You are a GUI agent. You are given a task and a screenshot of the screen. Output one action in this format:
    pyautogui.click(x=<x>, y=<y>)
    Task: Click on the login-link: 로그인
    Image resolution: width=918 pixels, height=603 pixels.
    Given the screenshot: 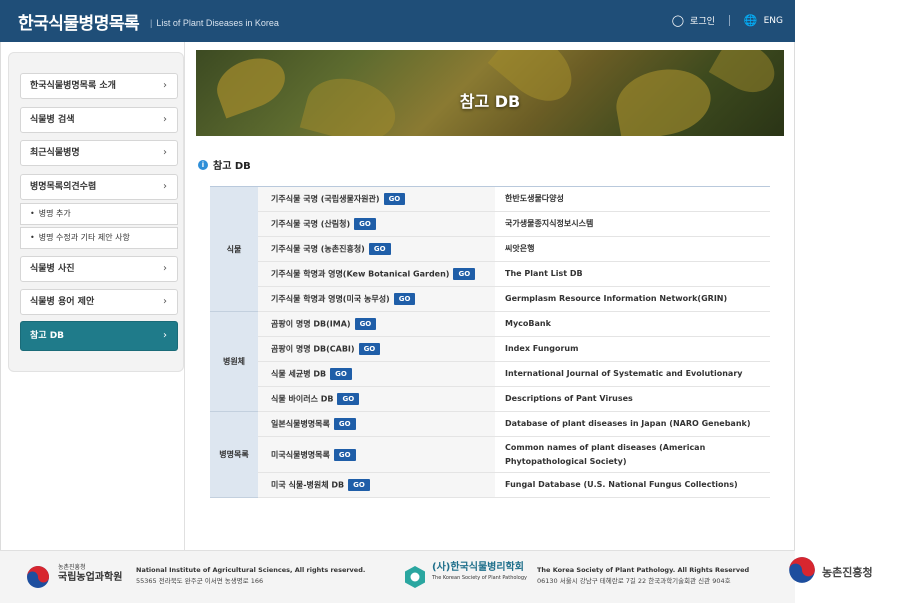 What is the action you would take?
    pyautogui.click(x=702, y=20)
    